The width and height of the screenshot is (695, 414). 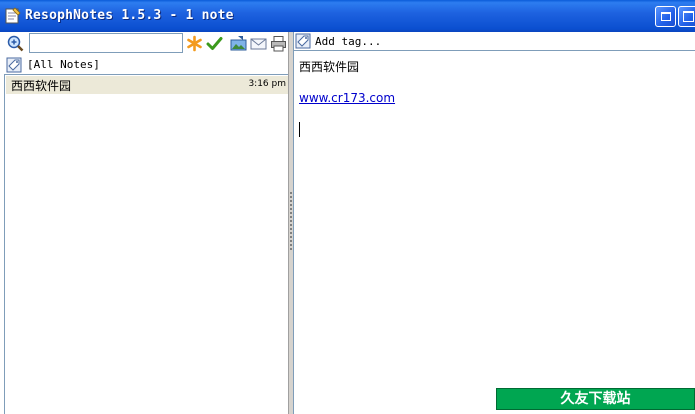 I want to click on export-image-icon, so click(x=238, y=43).